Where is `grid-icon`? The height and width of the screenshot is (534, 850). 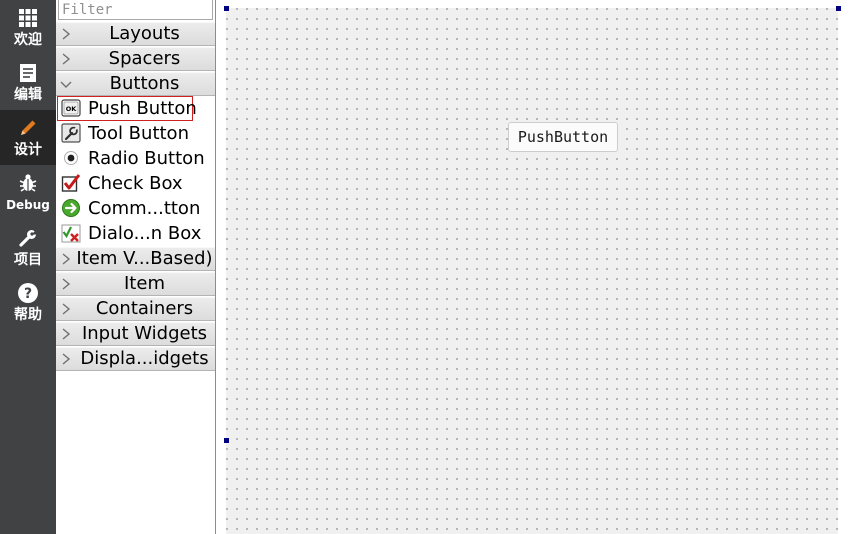
grid-icon is located at coordinates (28, 18).